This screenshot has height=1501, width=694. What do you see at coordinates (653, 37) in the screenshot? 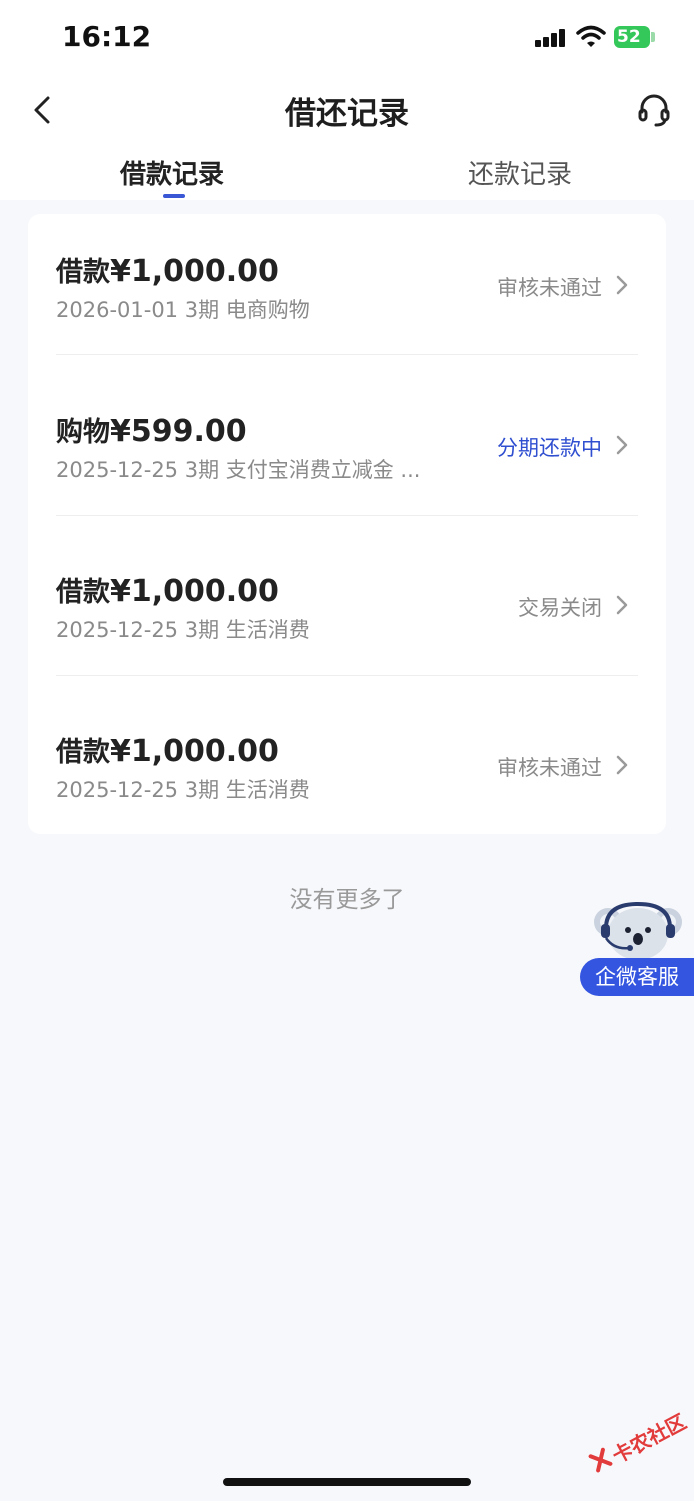
I see `battery-cap` at bounding box center [653, 37].